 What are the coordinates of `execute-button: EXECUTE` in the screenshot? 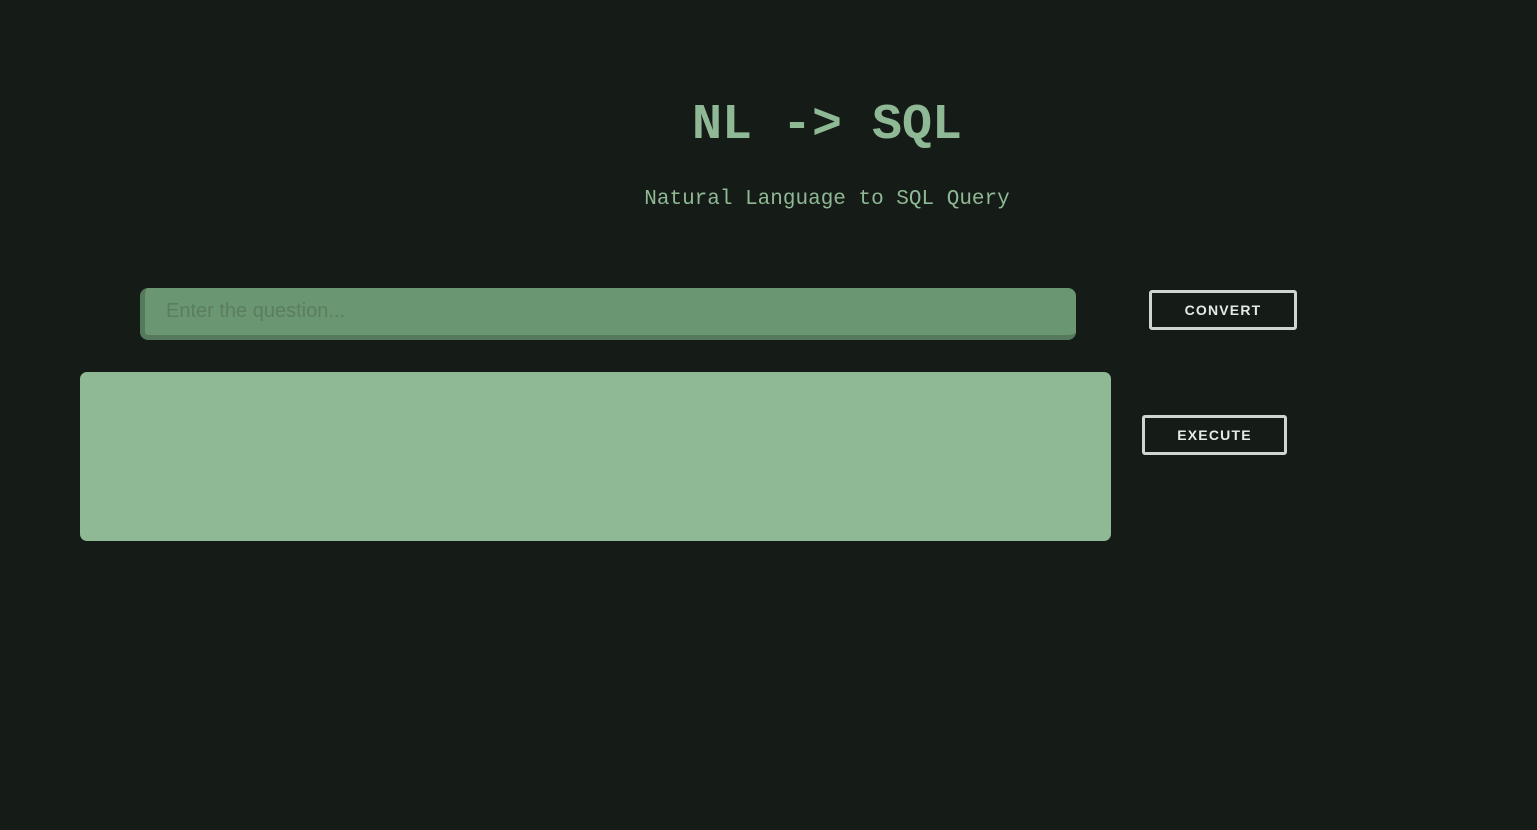 It's located at (1214, 435).